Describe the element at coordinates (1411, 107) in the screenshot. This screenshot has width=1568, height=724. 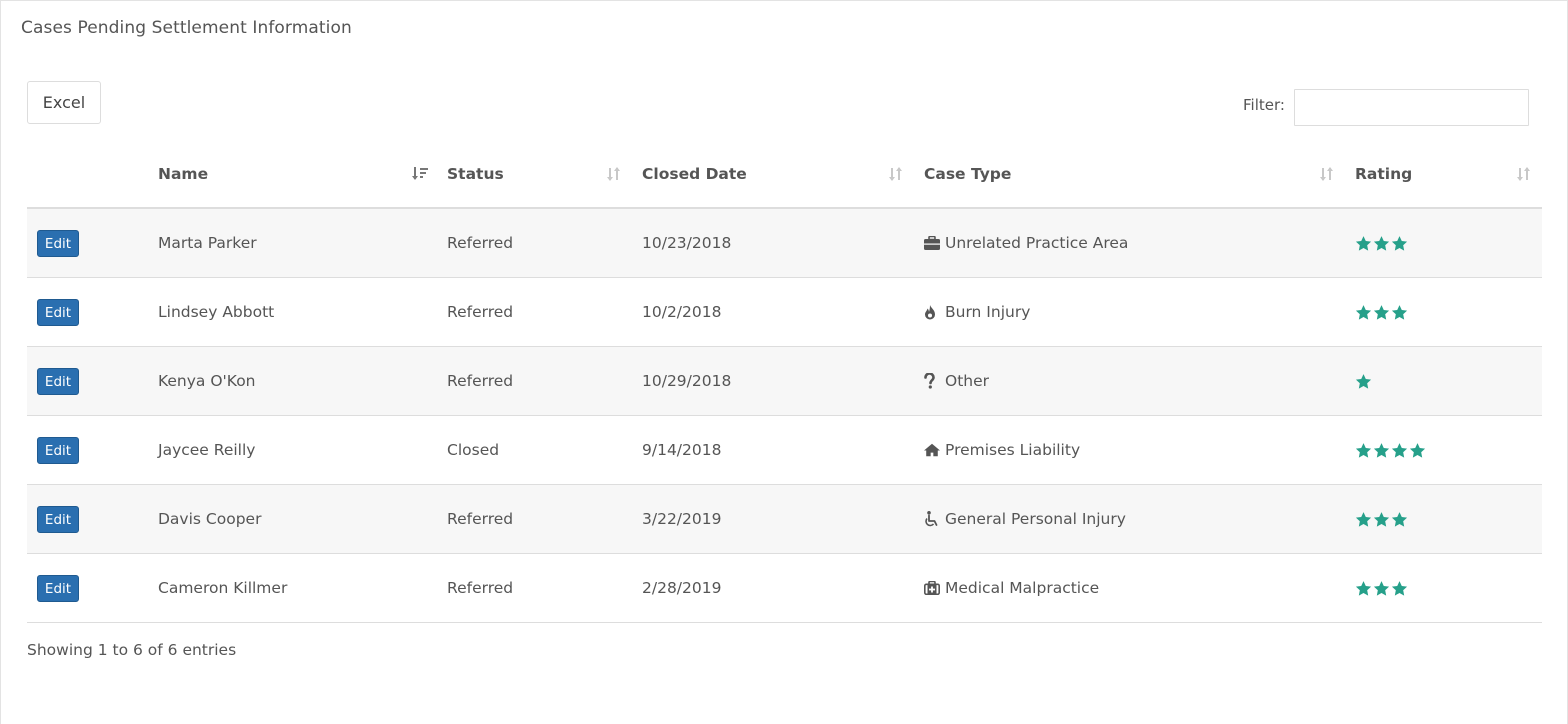
I see `filter-input` at that location.